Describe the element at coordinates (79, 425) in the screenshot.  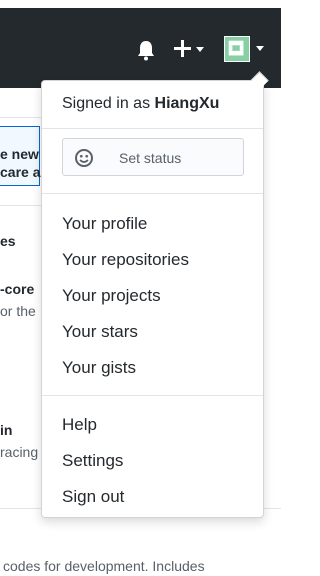
I see `menu-item-help: Help` at that location.